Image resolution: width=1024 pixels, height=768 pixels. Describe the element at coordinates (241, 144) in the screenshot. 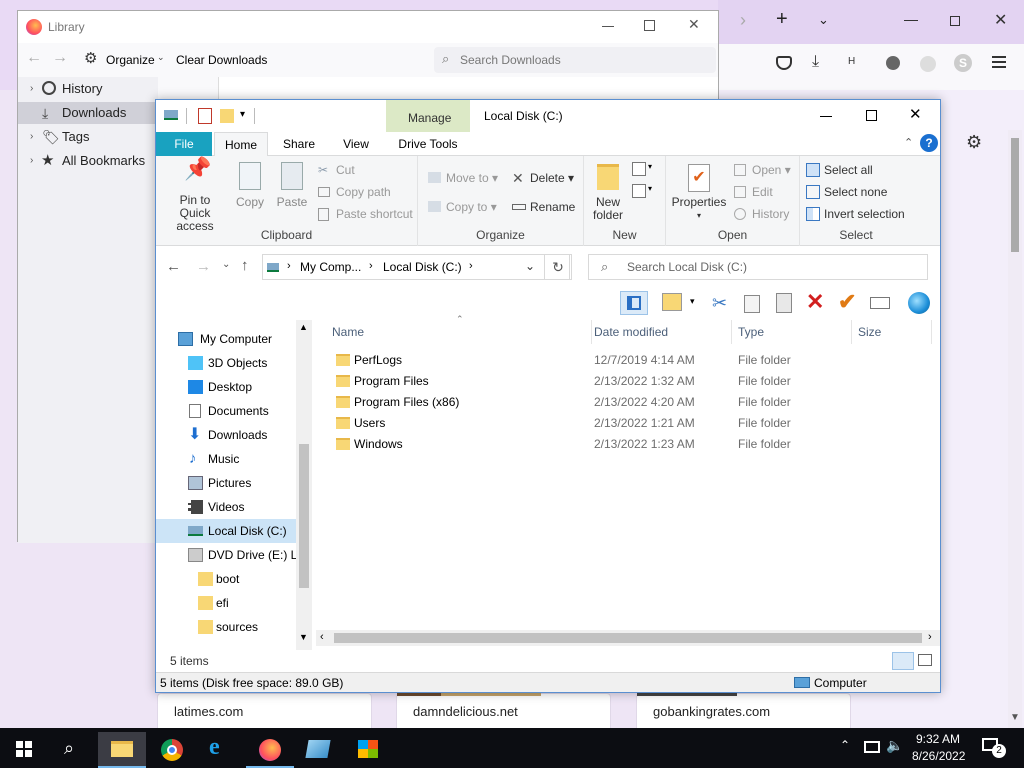

I see `tab-home: Home` at that location.